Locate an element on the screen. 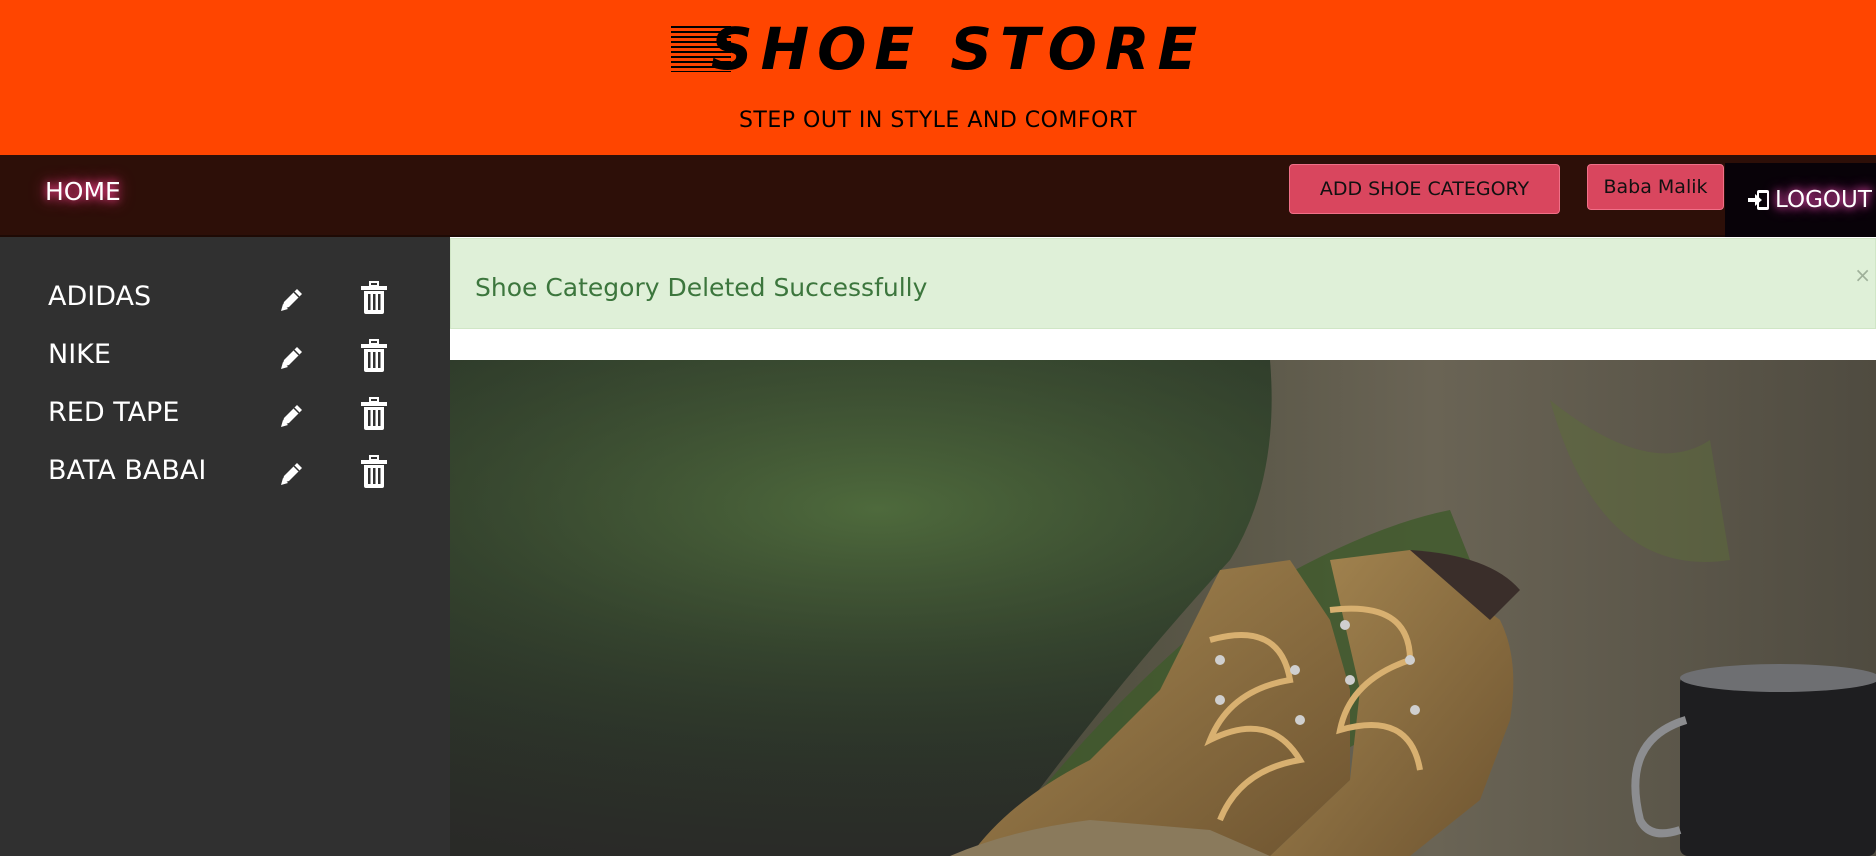 The image size is (1876, 856). logout-button: LOGOUT is located at coordinates (1800, 200).